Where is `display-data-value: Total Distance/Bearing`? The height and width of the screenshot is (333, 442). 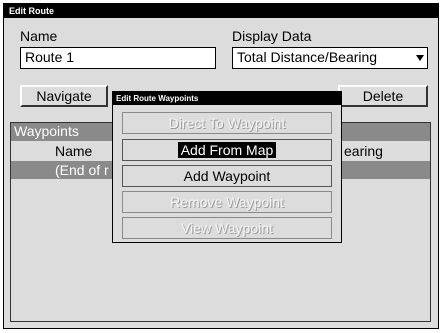
display-data-value: Total Distance/Bearing is located at coordinates (307, 57).